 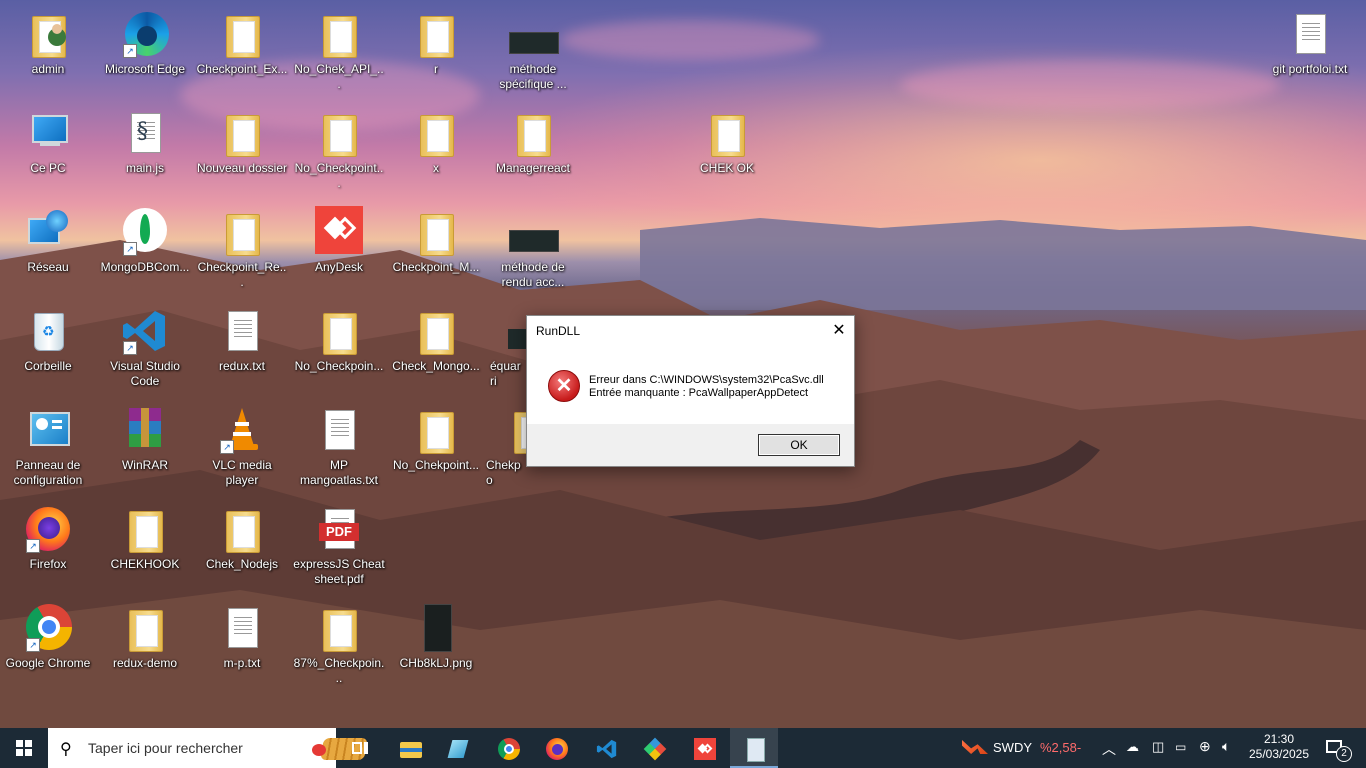 I want to click on desktop-icon-pdf: PDF expressJS Cheat sheet.pdf, so click(x=339, y=548).